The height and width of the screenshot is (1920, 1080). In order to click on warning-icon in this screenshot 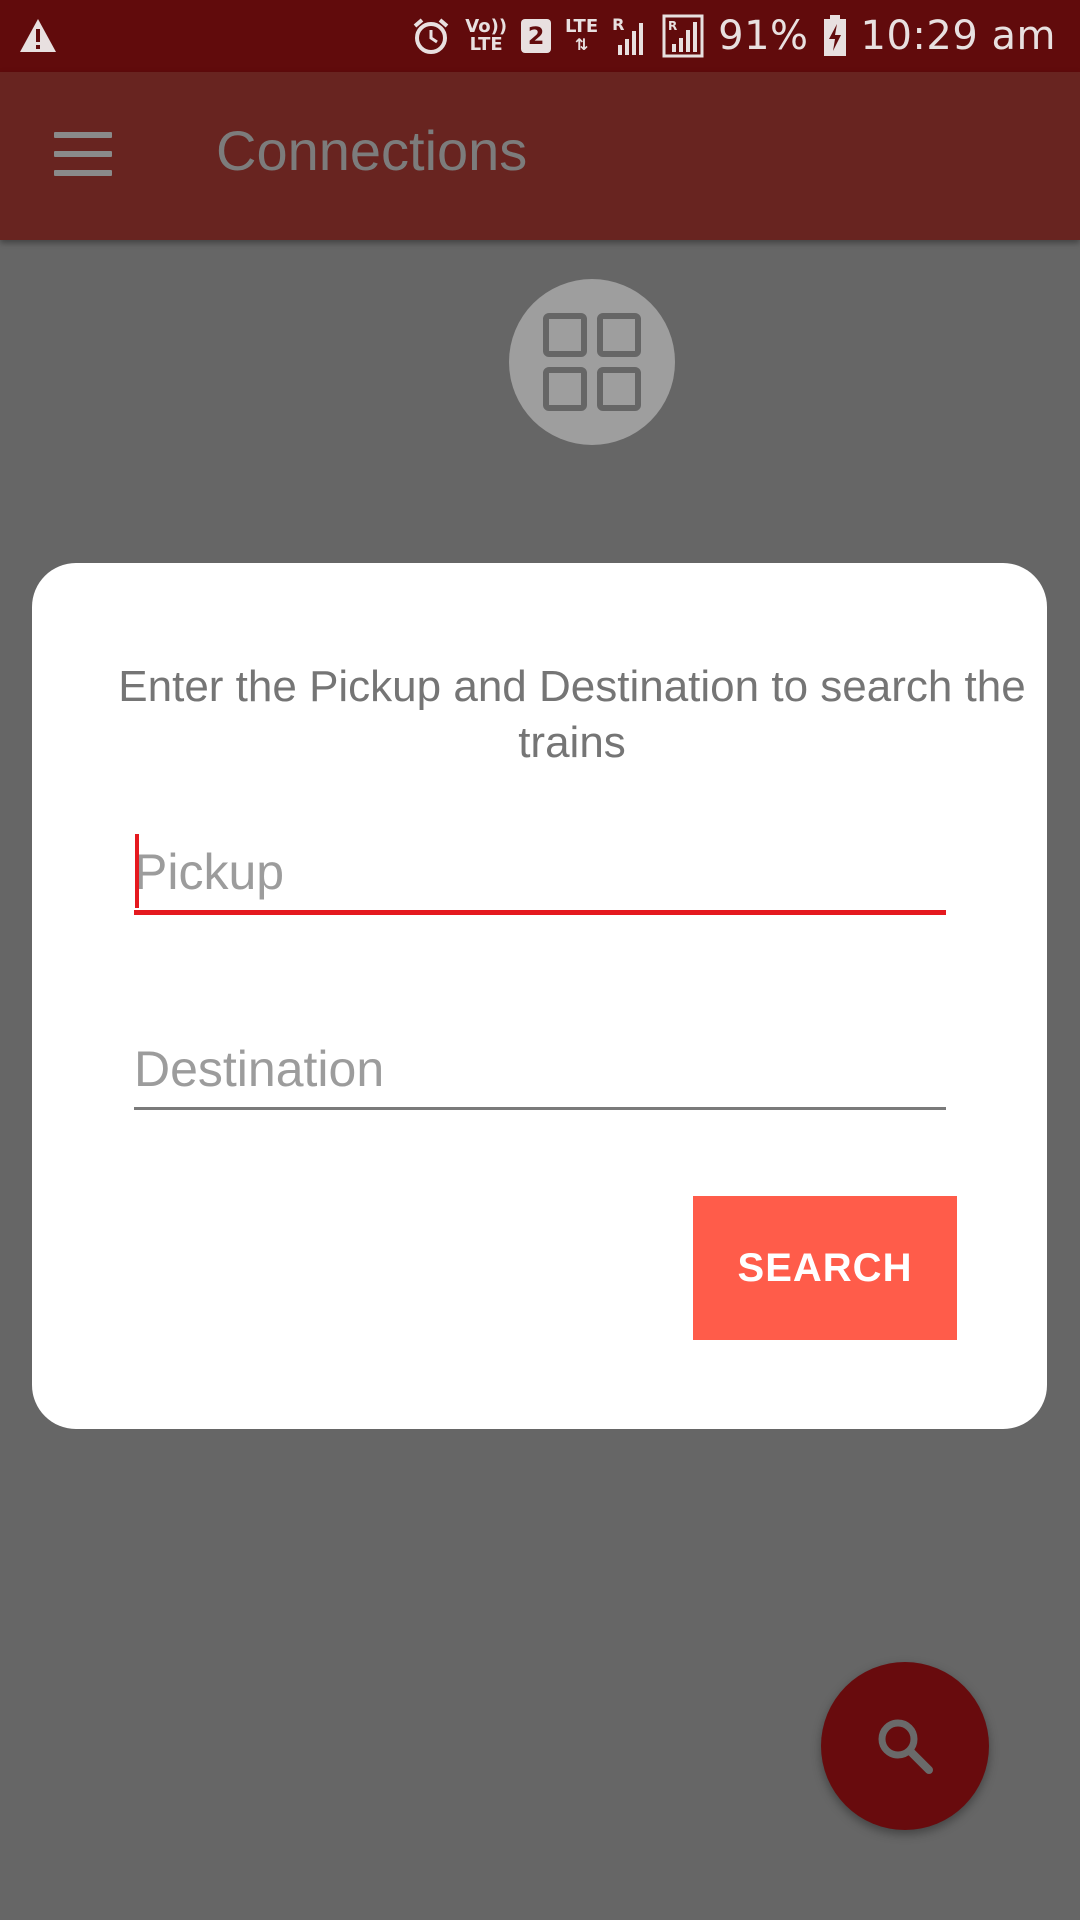, I will do `click(38, 35)`.